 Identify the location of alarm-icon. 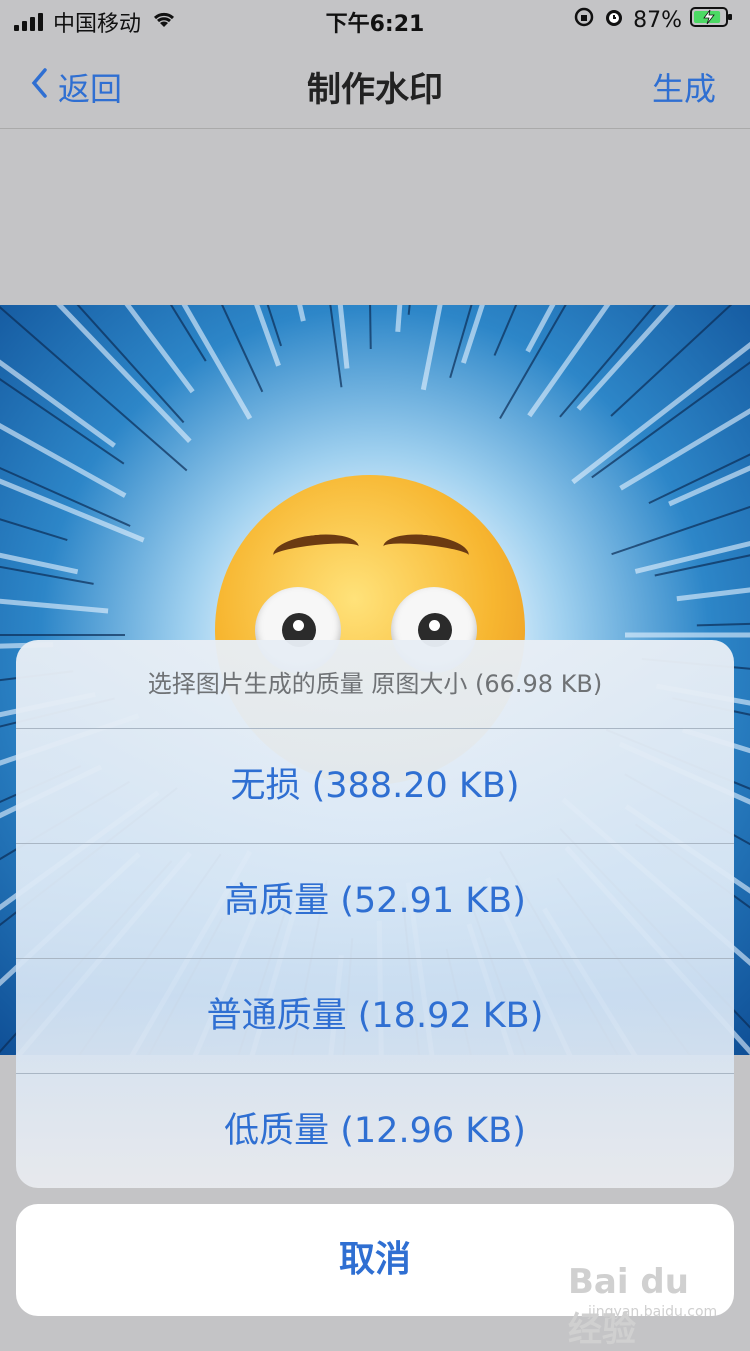
(614, 20).